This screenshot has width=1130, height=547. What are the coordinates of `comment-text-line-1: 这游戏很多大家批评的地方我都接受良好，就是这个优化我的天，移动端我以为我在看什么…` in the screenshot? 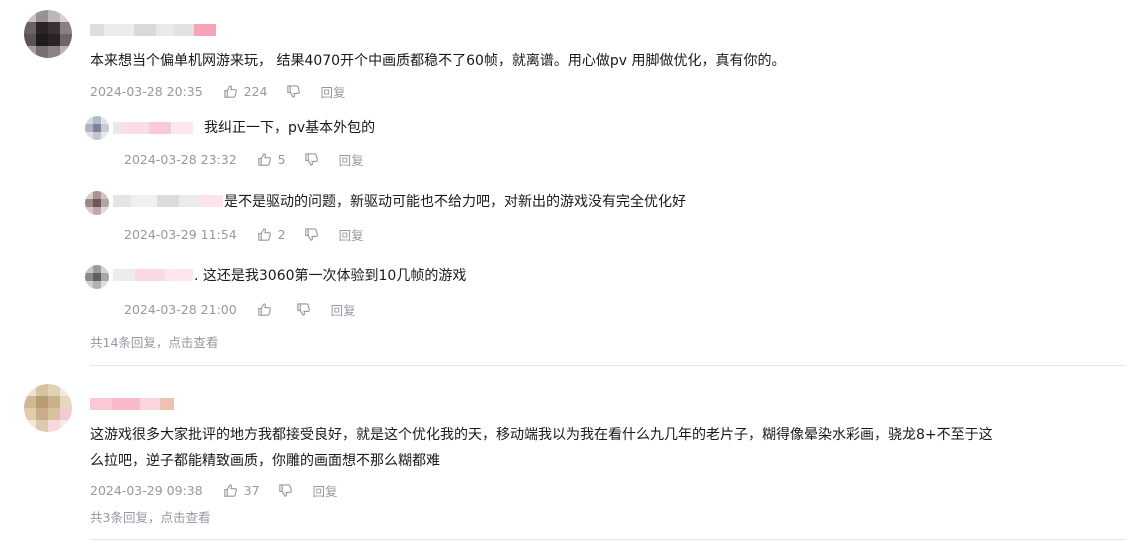 It's located at (541, 435).